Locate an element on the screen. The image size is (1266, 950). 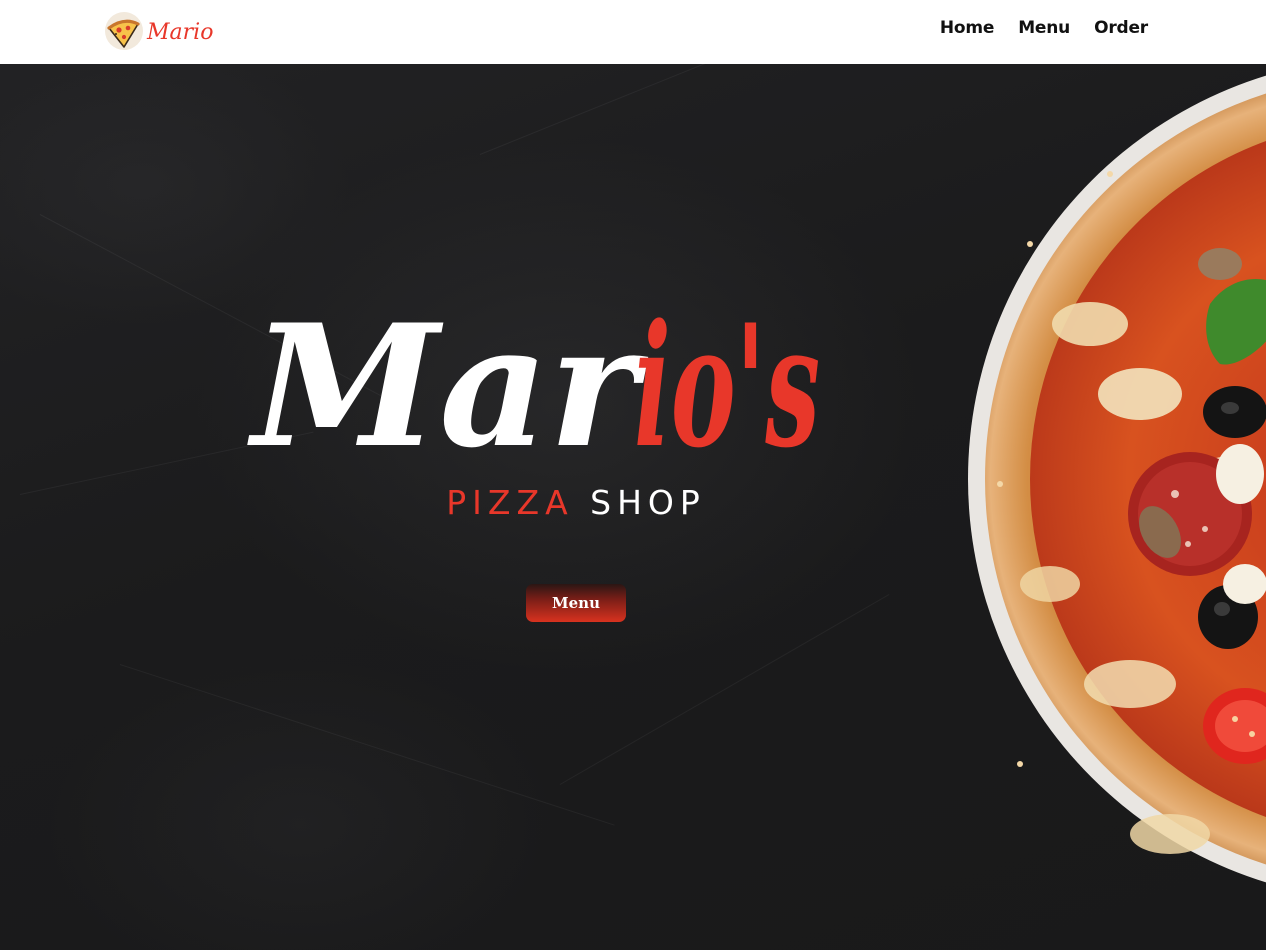
nav-menu: Menu is located at coordinates (1044, 28).